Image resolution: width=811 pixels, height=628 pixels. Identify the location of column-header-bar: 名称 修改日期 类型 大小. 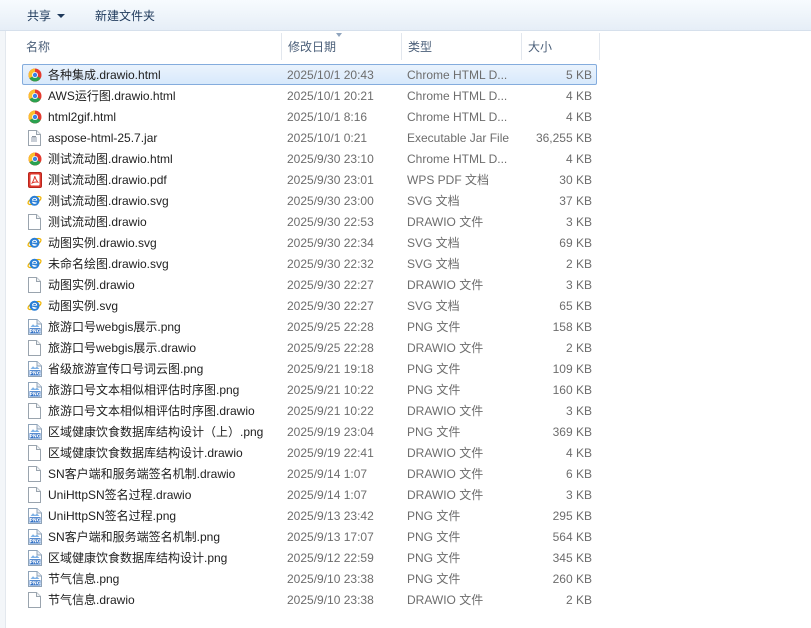
(310, 46).